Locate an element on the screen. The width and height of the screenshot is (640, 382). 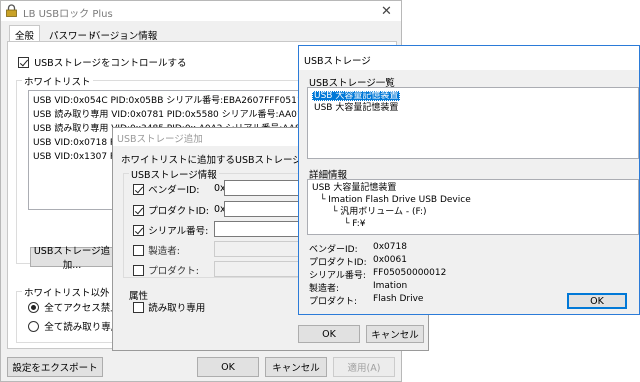
deny-all-radio: 全てアクセス禁止 is located at coordinates (74, 307).